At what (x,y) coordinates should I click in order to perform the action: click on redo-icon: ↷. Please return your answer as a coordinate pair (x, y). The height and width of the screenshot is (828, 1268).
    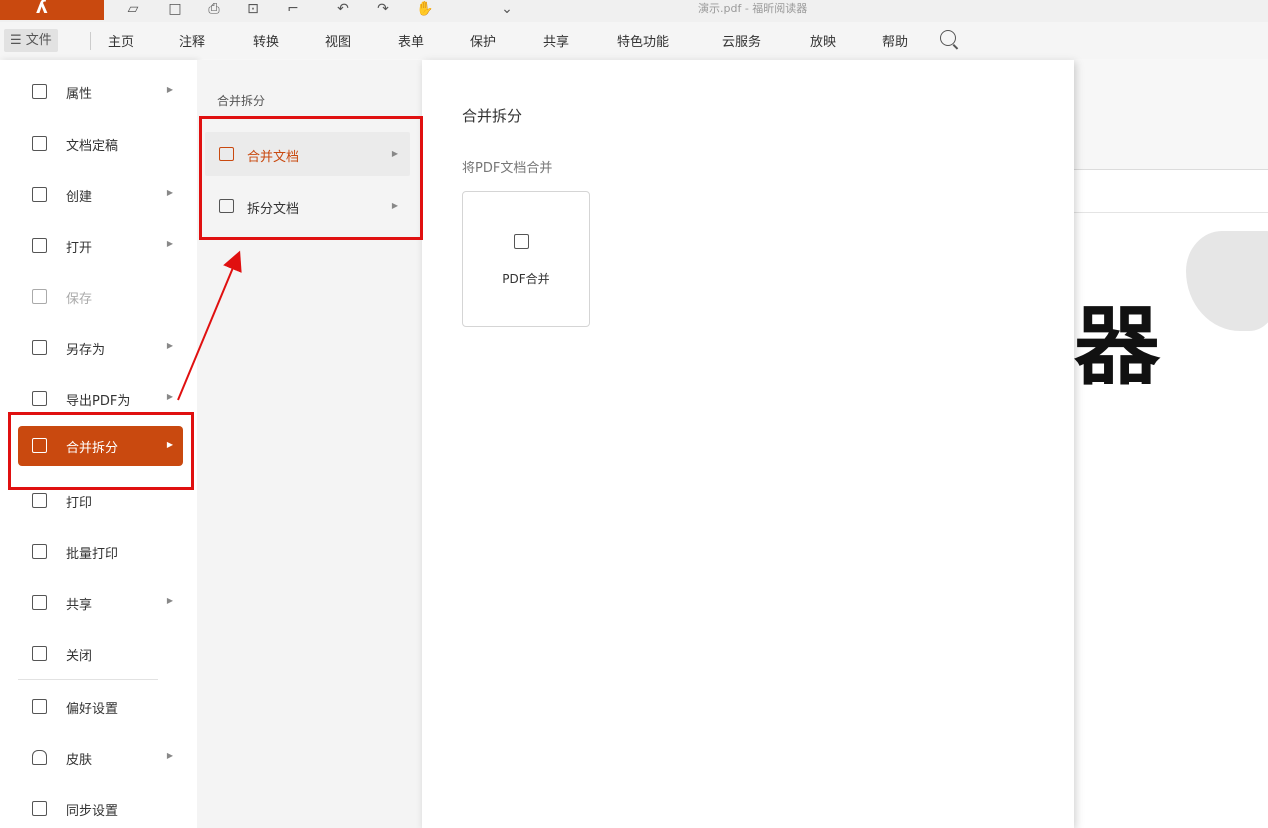
    Looking at the image, I should click on (383, 9).